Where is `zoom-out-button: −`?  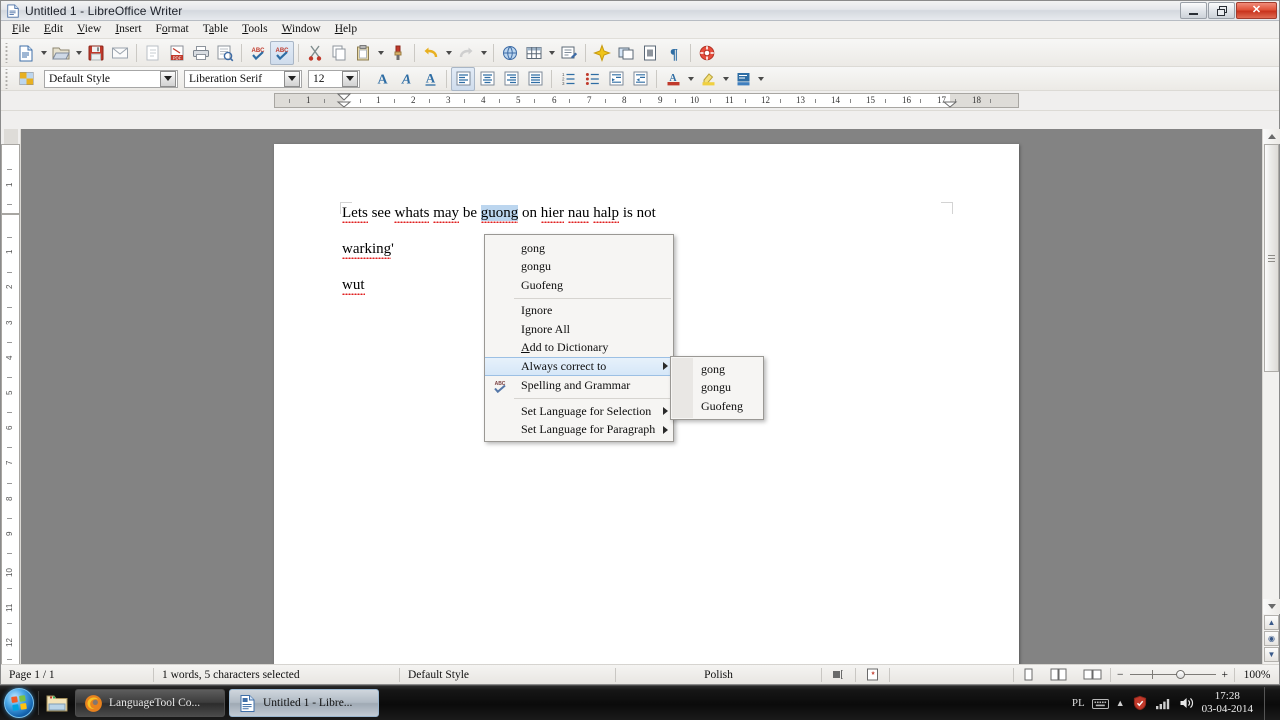
zoom-out-button: − is located at coordinates (1123, 675).